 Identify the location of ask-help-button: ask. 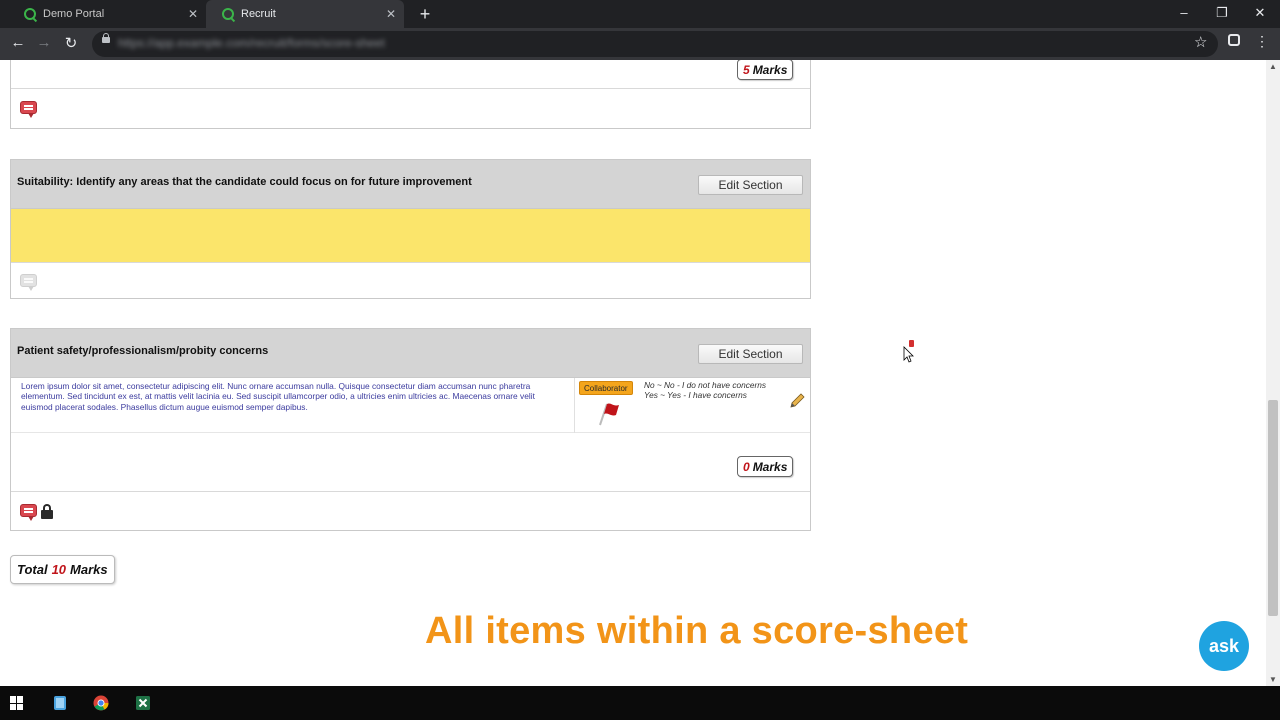
(1224, 646).